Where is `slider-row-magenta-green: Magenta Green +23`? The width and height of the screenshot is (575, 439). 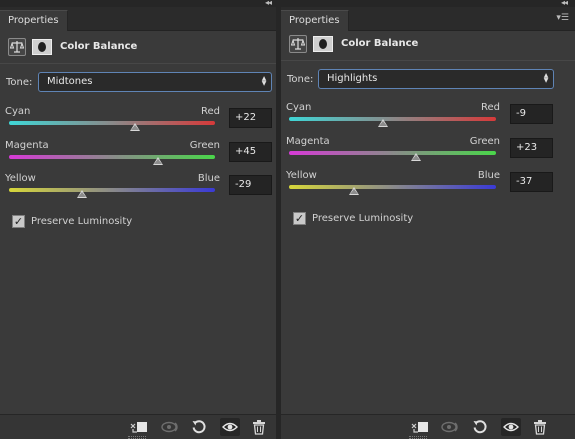
slider-row-magenta-green: Magenta Green +23 is located at coordinates (428, 152).